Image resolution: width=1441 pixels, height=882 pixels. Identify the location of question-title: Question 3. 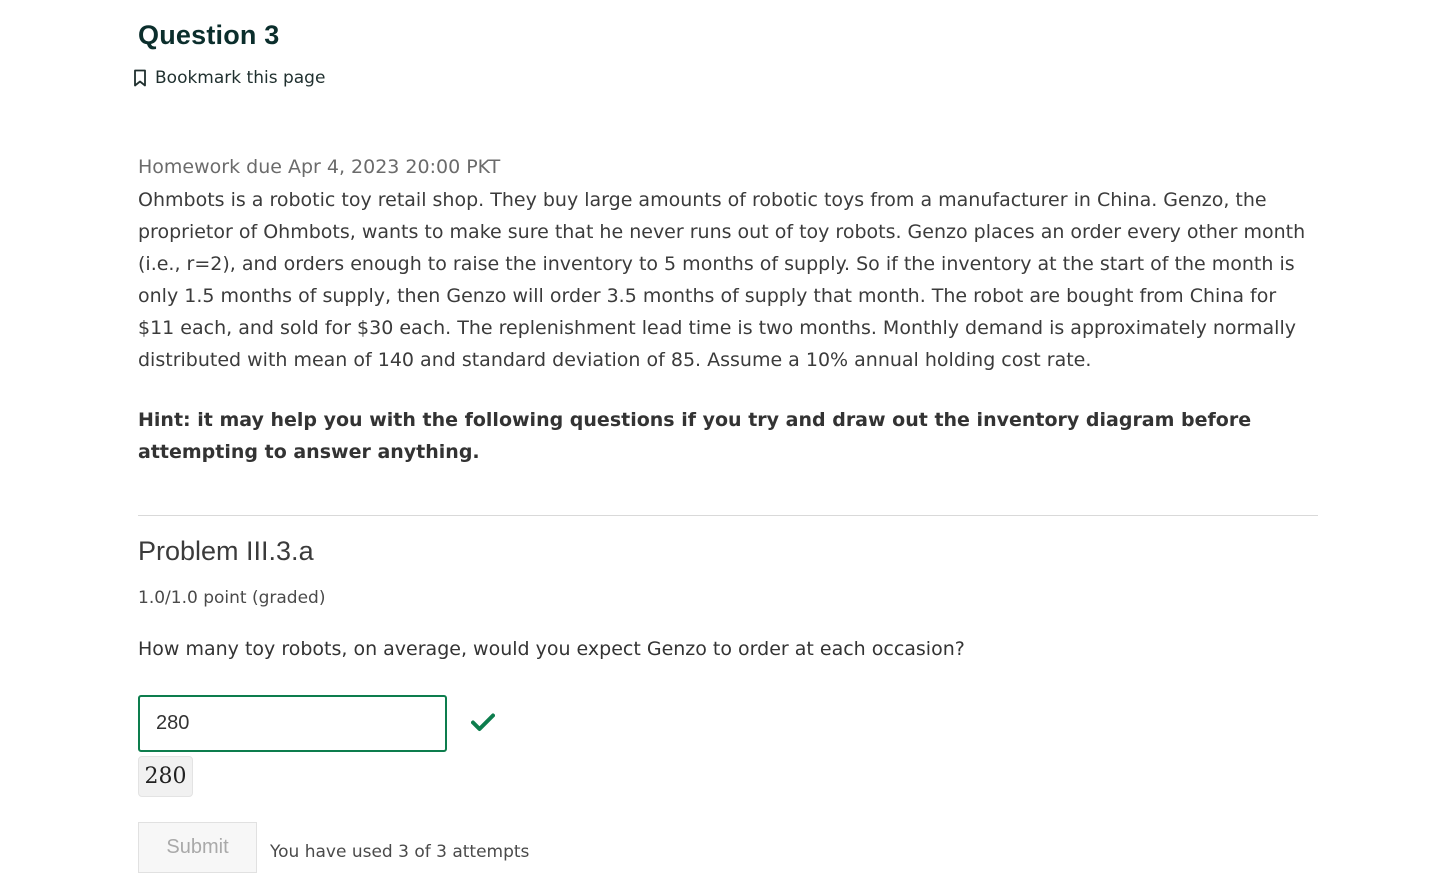
(209, 35).